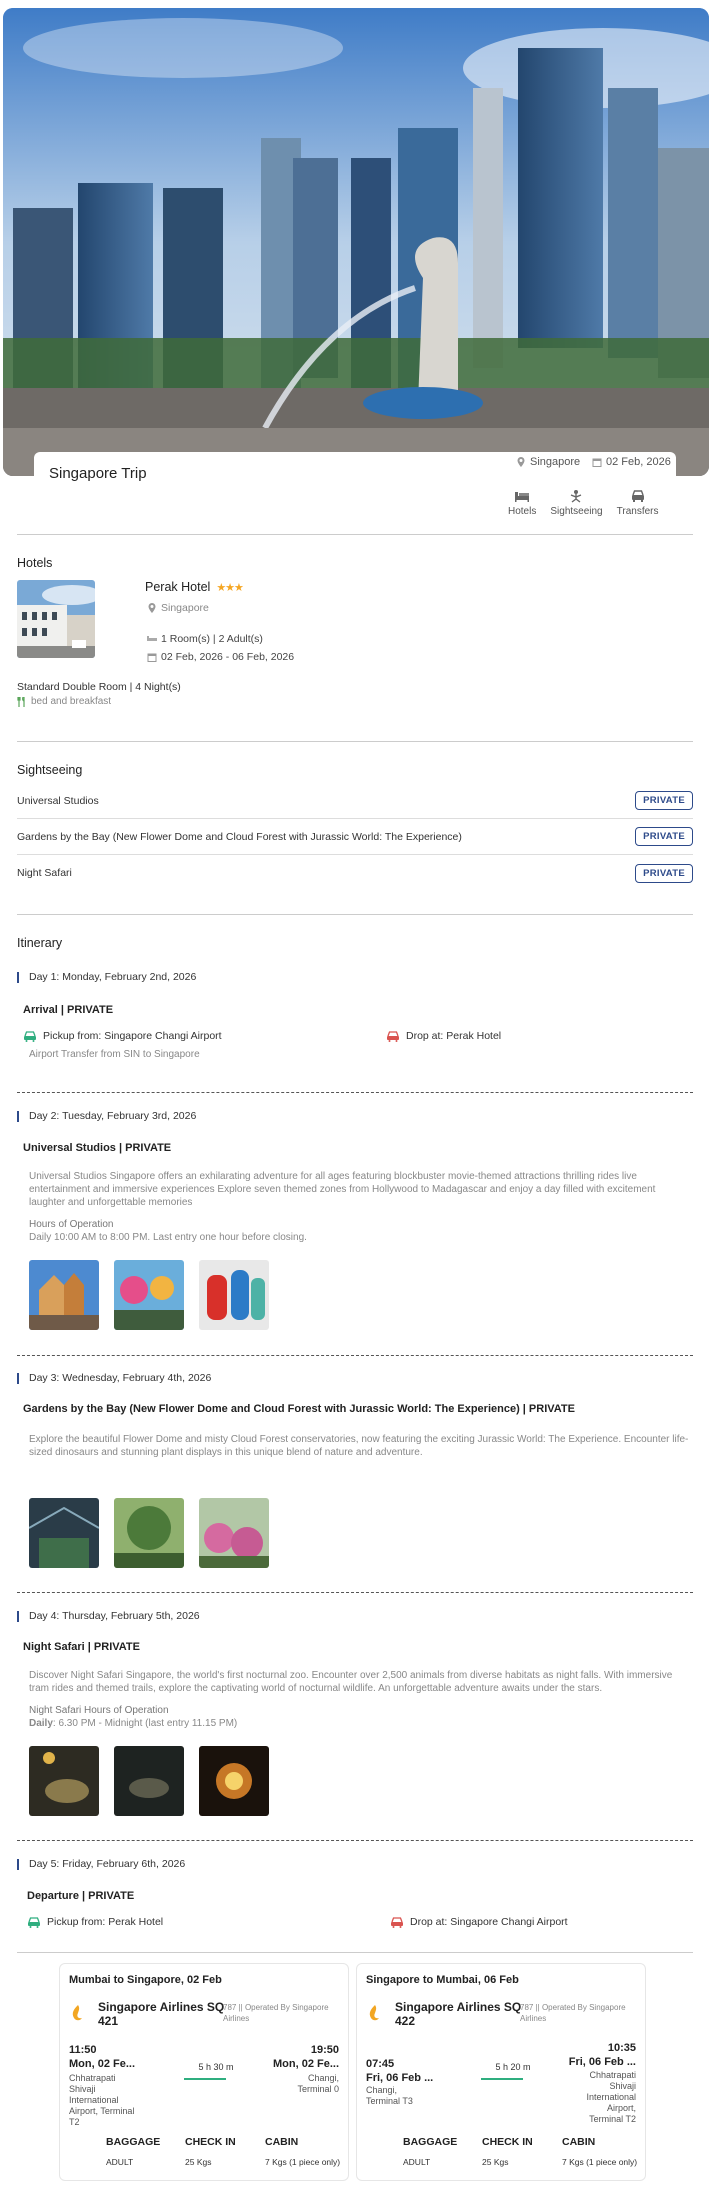 The width and height of the screenshot is (714, 2209). Describe the element at coordinates (108, 1616) in the screenshot. I see `day-label: Day 4: Thursday, February 5th, 2026` at that location.